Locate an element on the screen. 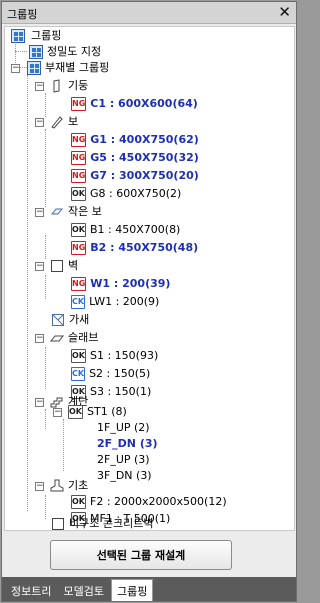 Image resolution: width=320 pixels, height=603 pixels. panel-titlebar: 그룹핑 ✕ is located at coordinates (149, 13).